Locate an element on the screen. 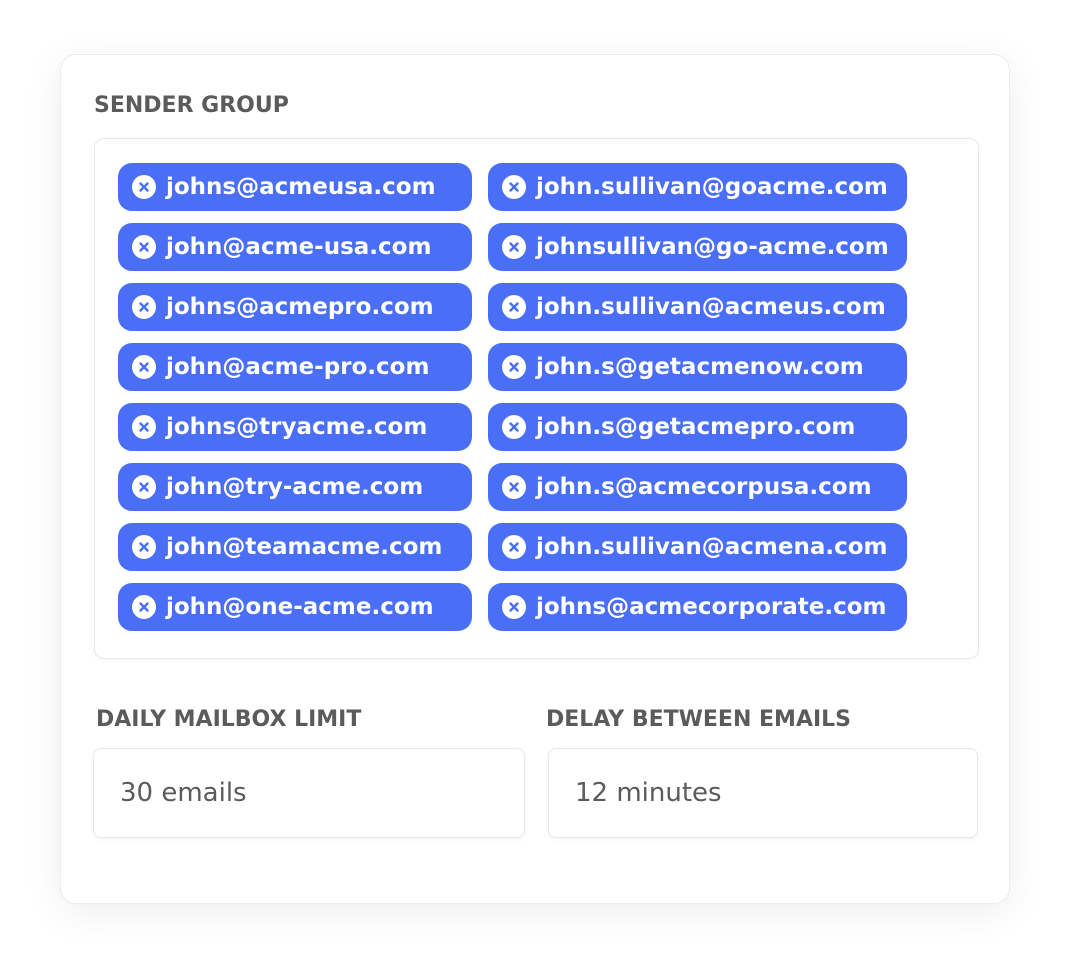 This screenshot has width=1072, height=972. sender-chip: john.sullivan@goacme.com is located at coordinates (697, 187).